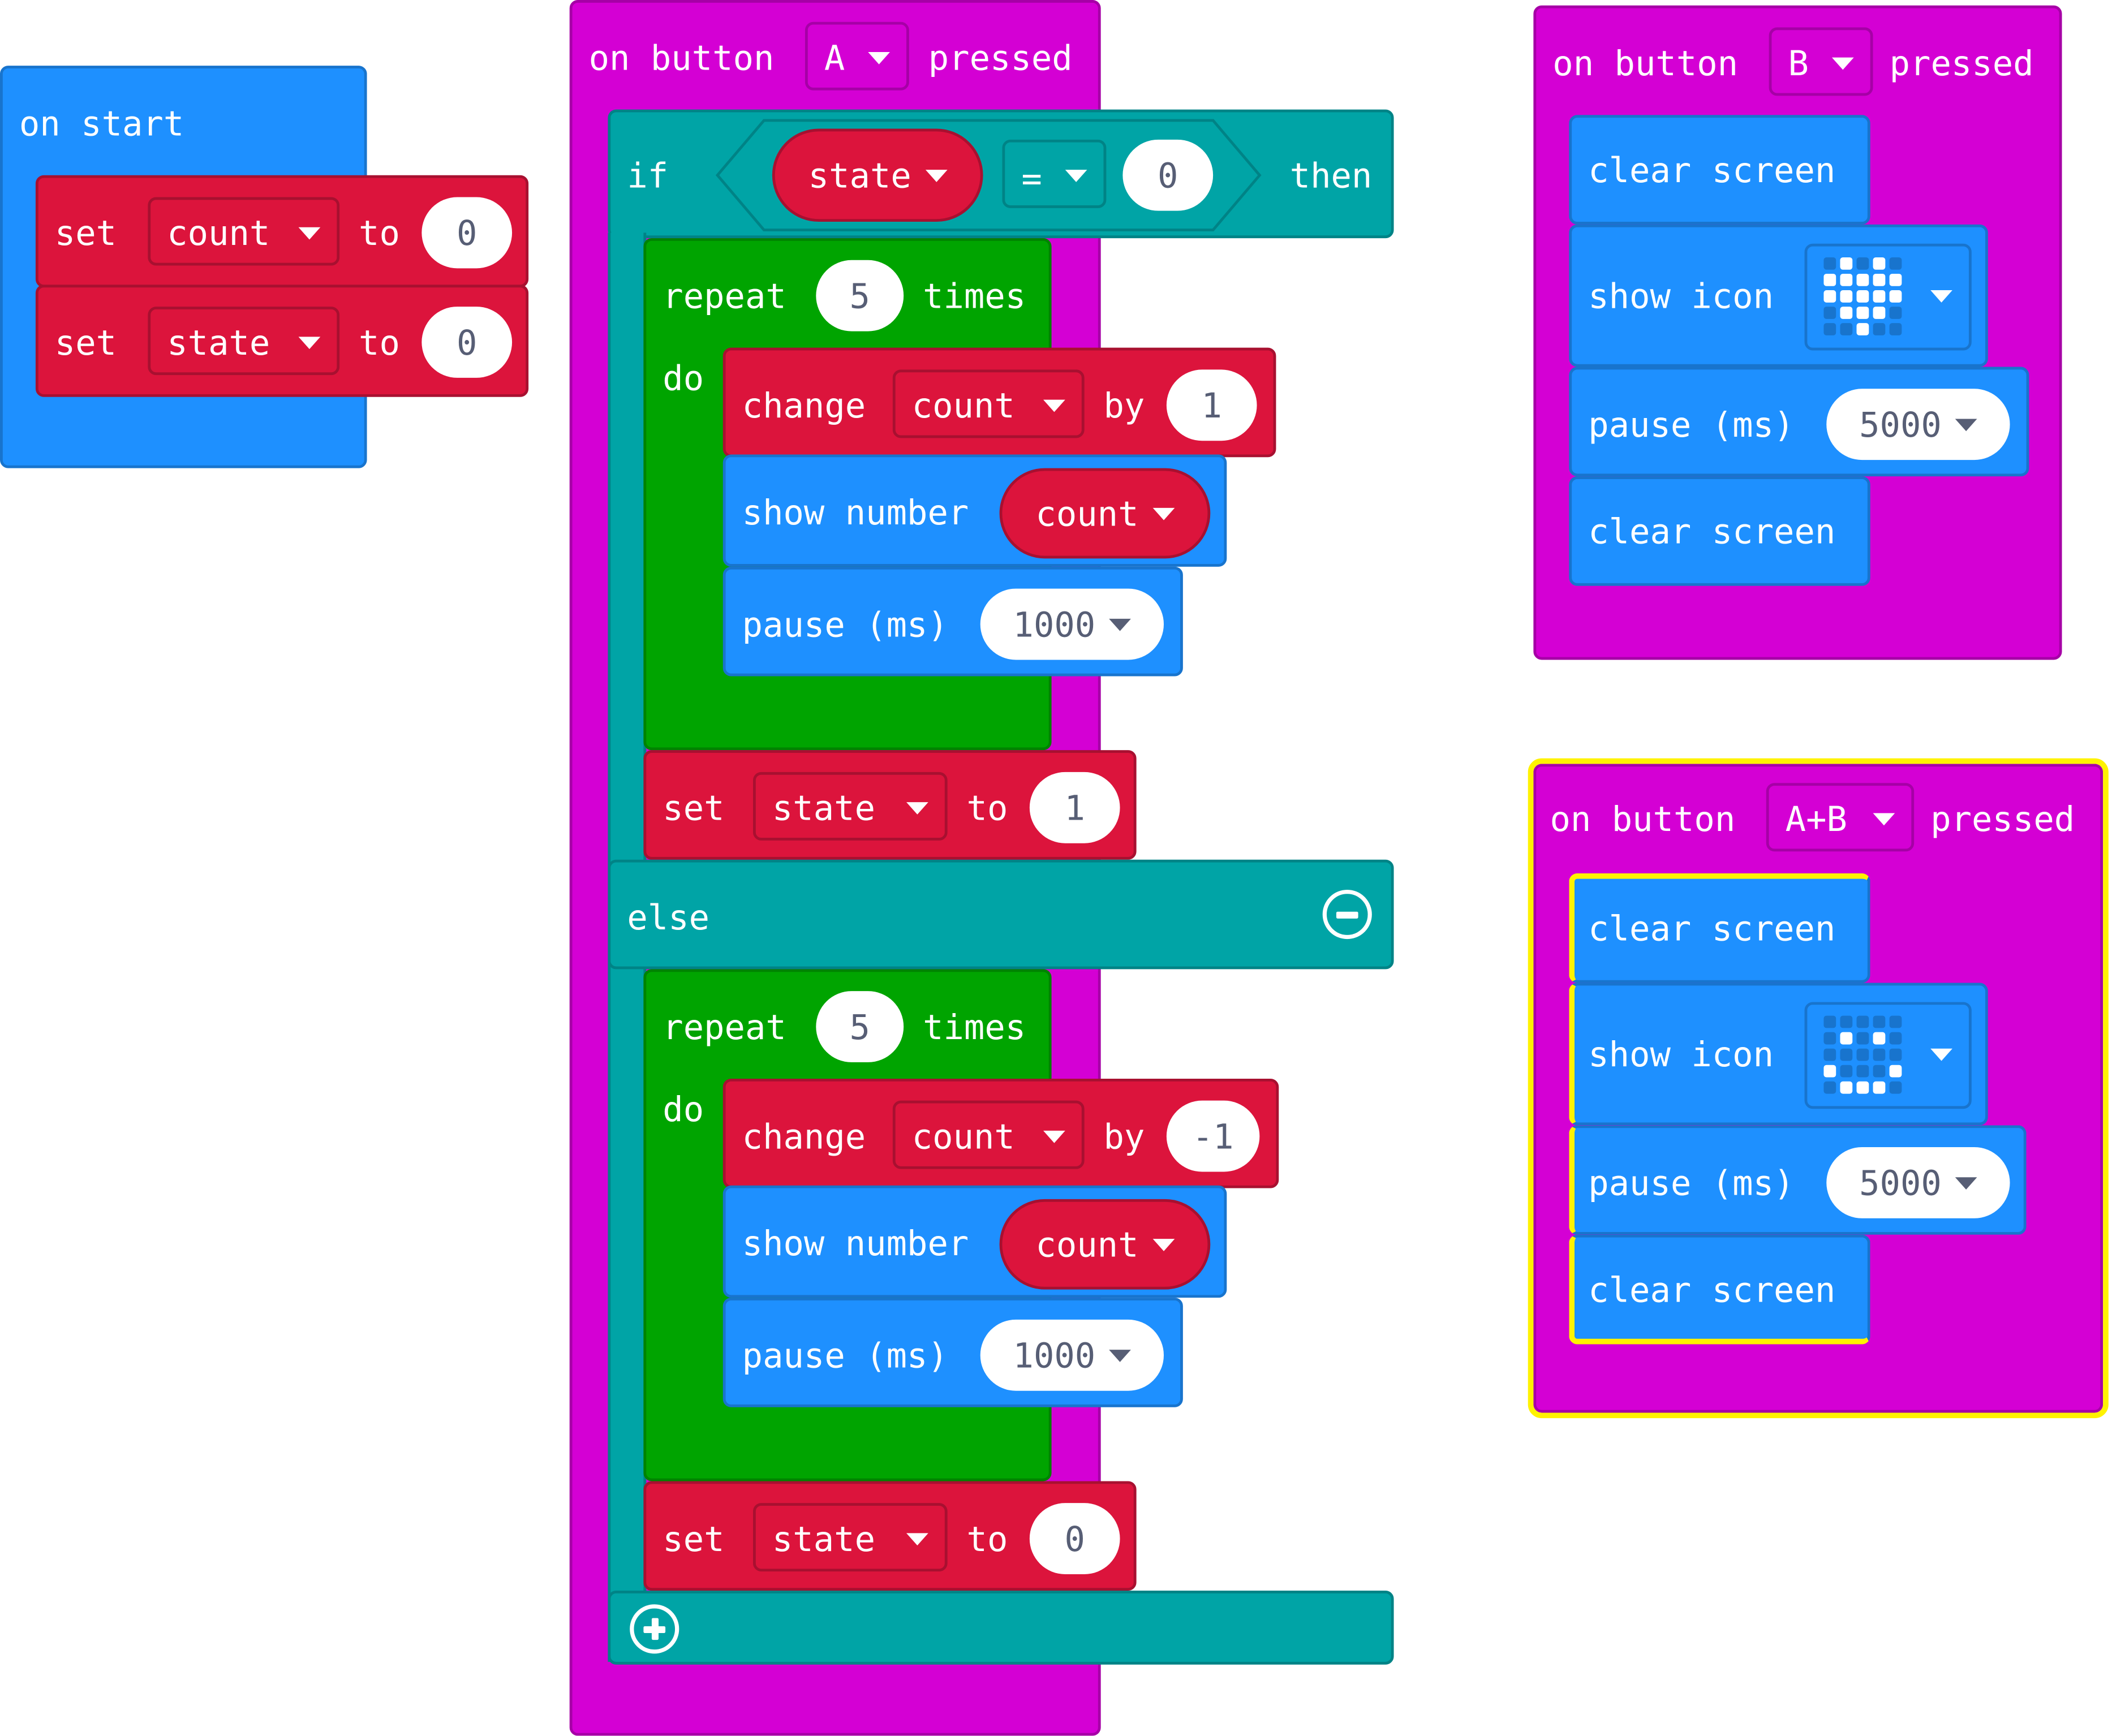 The image size is (2125, 1736). I want to click on show-icon-label: show icon, so click(1681, 296).